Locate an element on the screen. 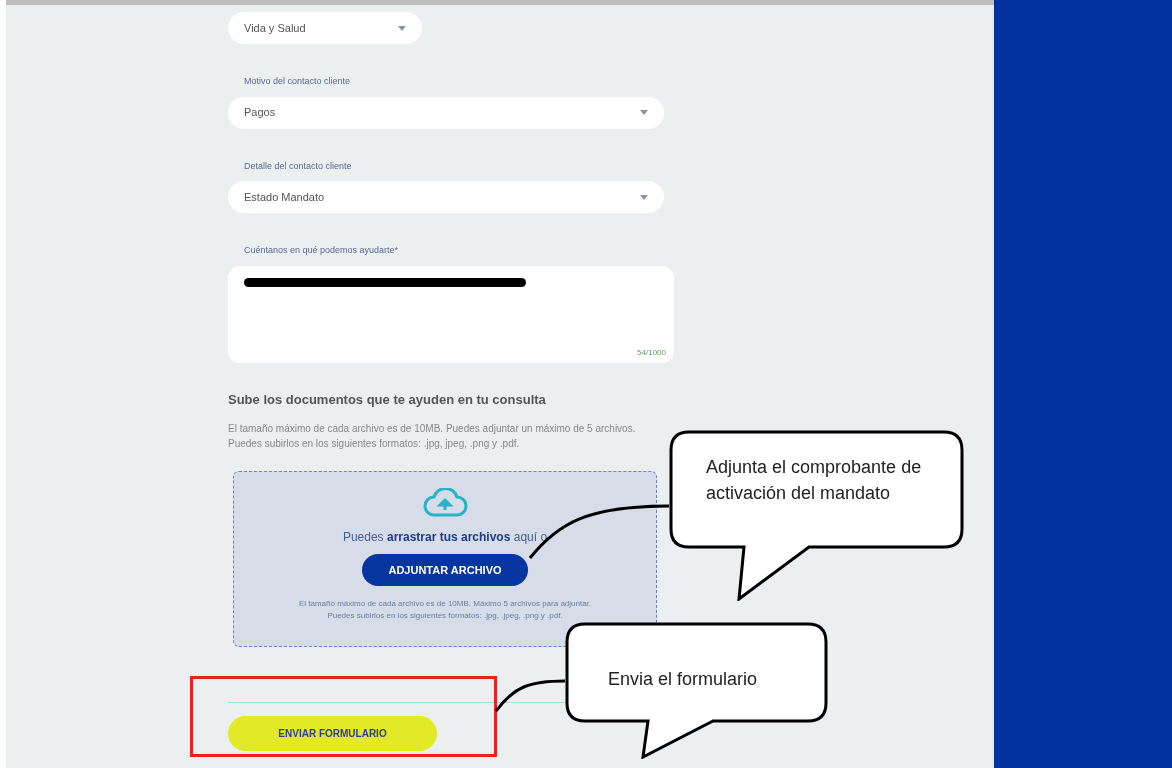 The width and height of the screenshot is (1172, 768). field-label: Cuéntanos en qué podemos ayudarte* is located at coordinates (322, 250).